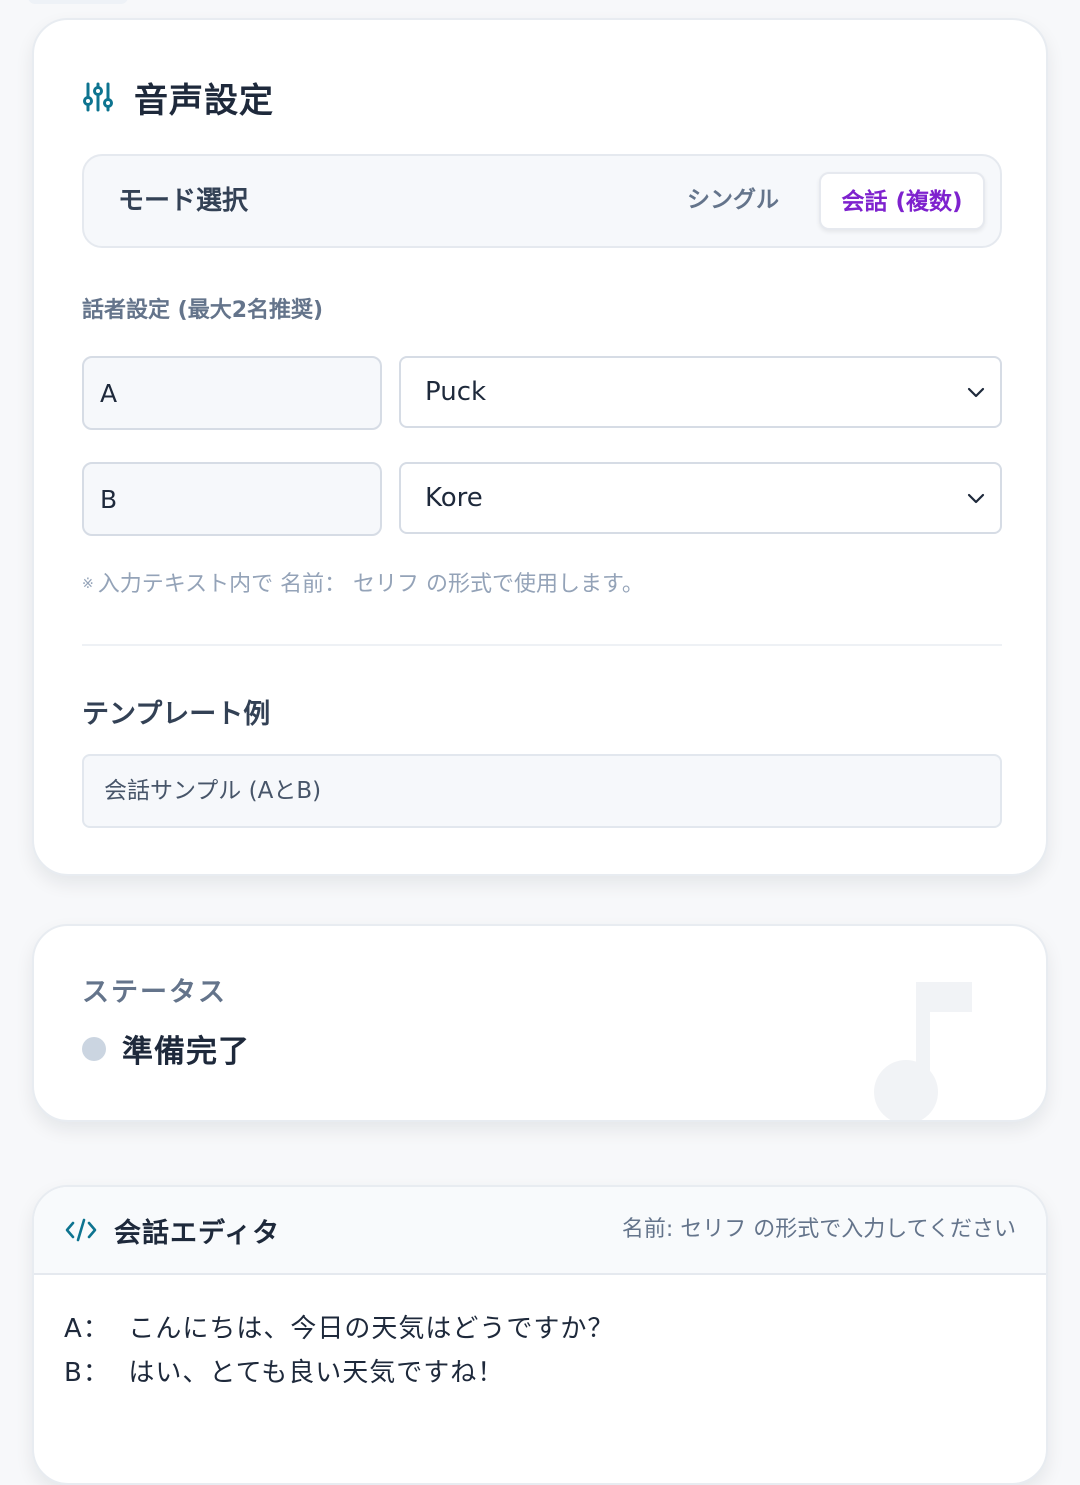 Image resolution: width=1080 pixels, height=1485 pixels. I want to click on speaker-b-name-input, so click(232, 499).